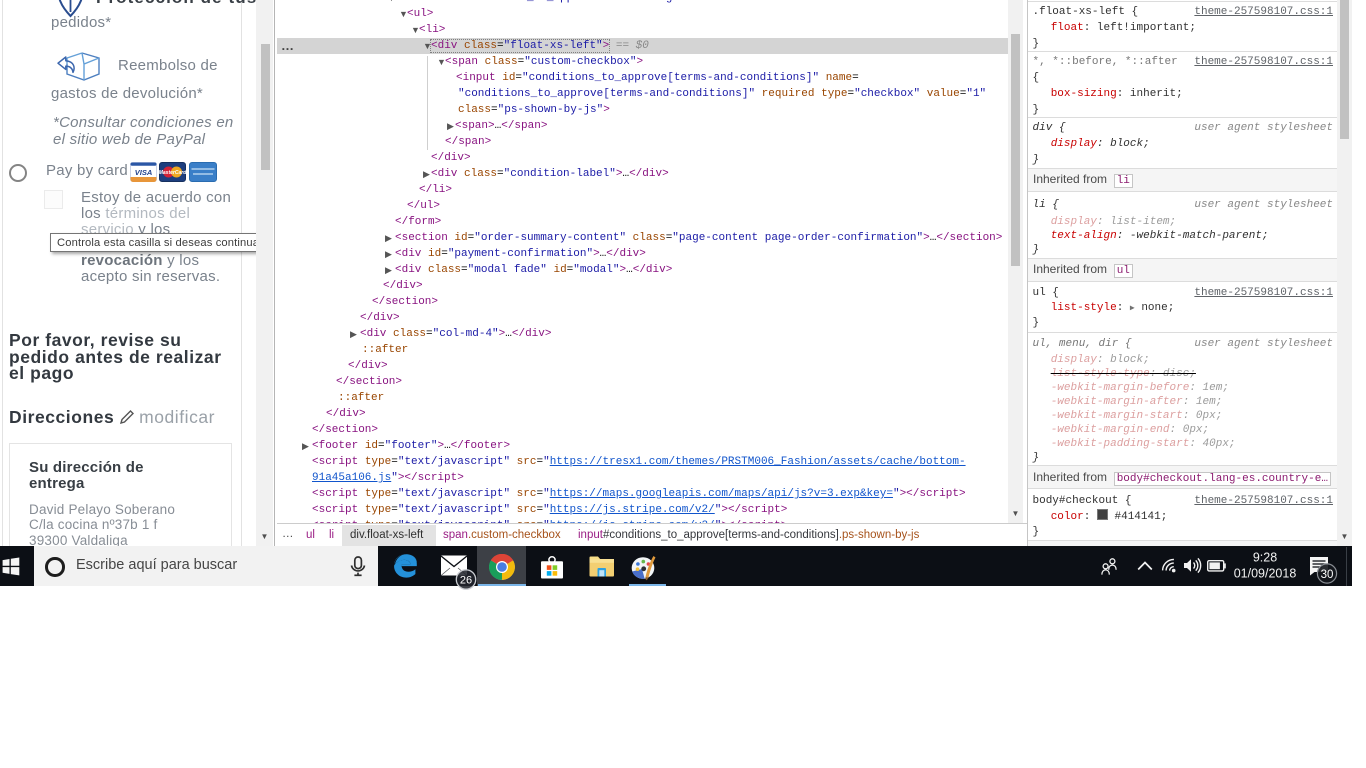 This screenshot has width=1366, height=768. What do you see at coordinates (1327, 575) in the screenshot?
I see `svg-text: 30` at bounding box center [1327, 575].